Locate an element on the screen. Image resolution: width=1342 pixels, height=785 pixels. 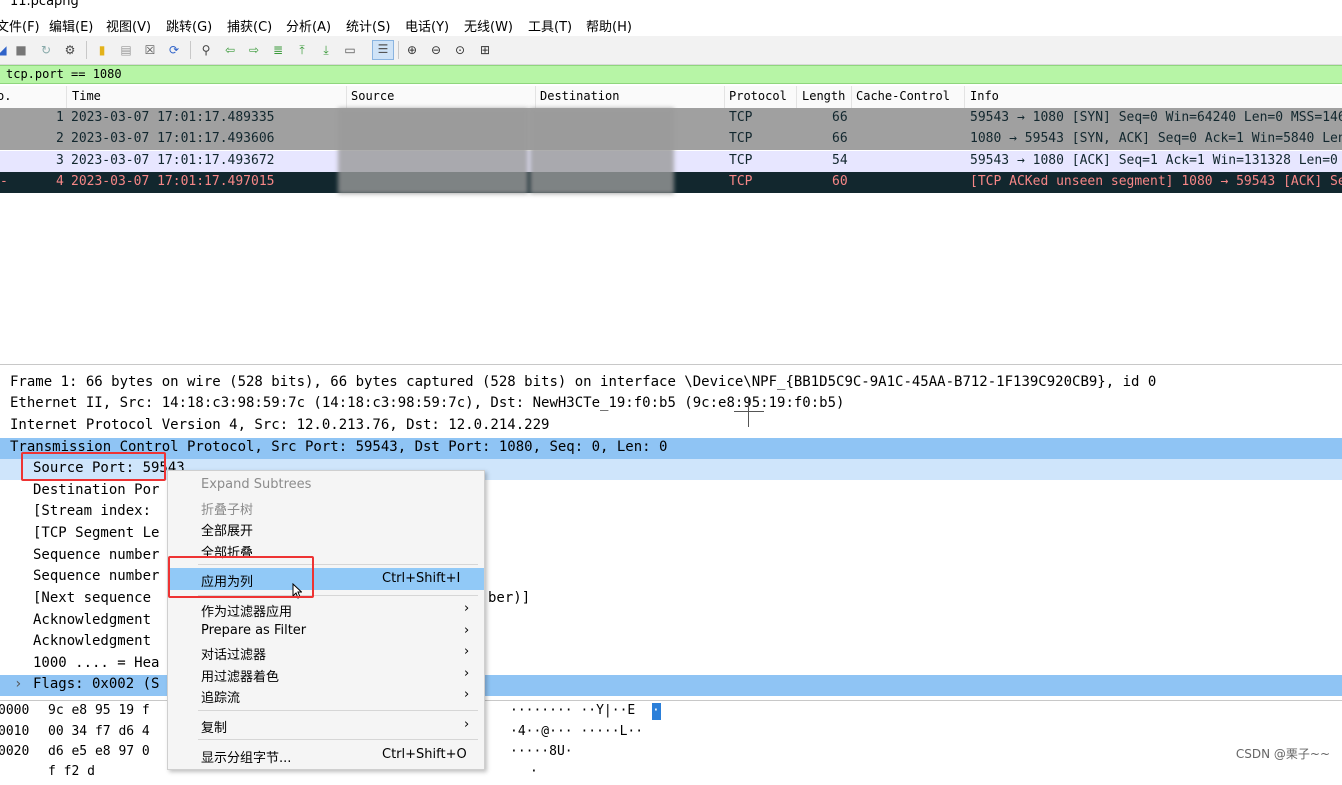
packet-no: 1 is located at coordinates (60, 117).